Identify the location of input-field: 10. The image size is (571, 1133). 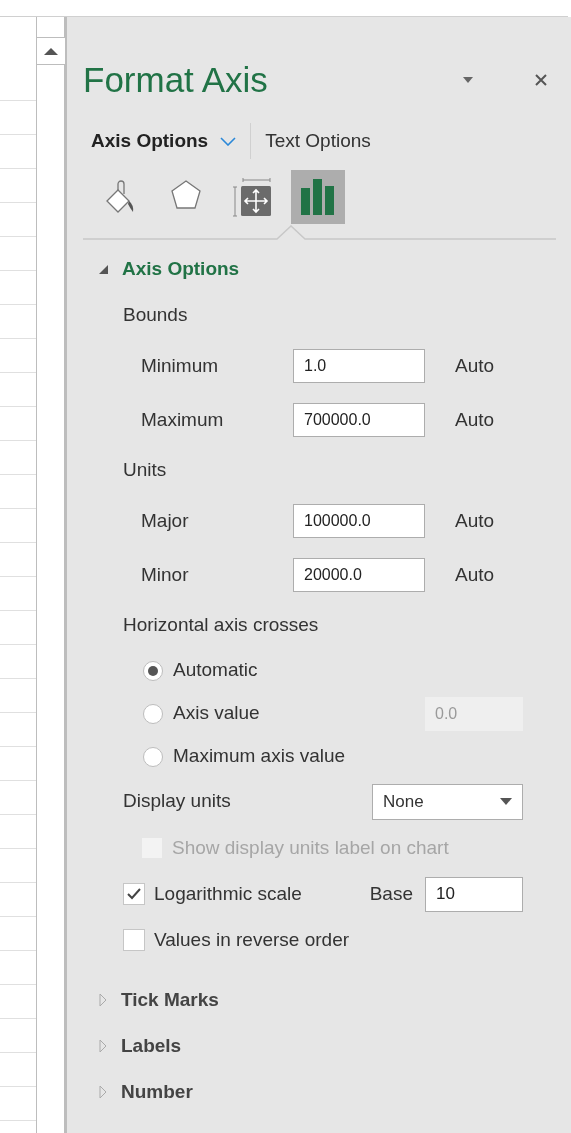
(474, 894).